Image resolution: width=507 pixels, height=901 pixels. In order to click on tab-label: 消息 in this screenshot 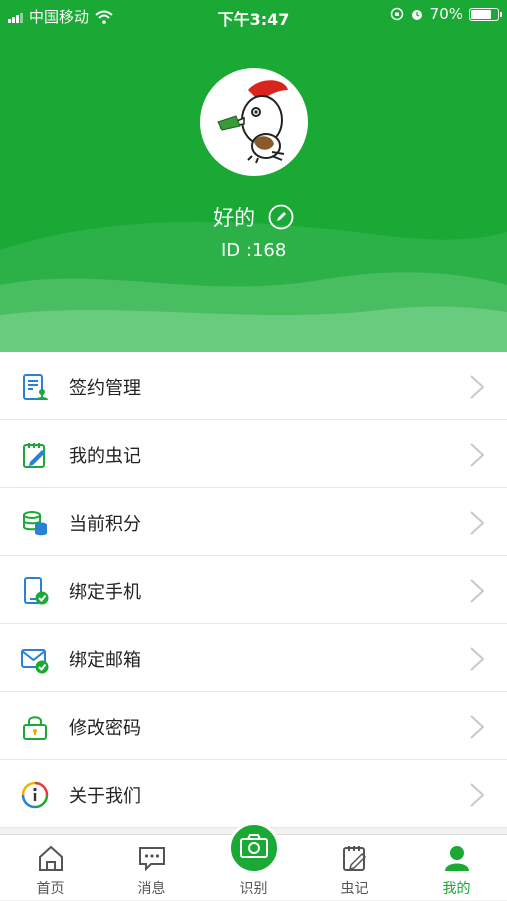, I will do `click(151, 889)`.